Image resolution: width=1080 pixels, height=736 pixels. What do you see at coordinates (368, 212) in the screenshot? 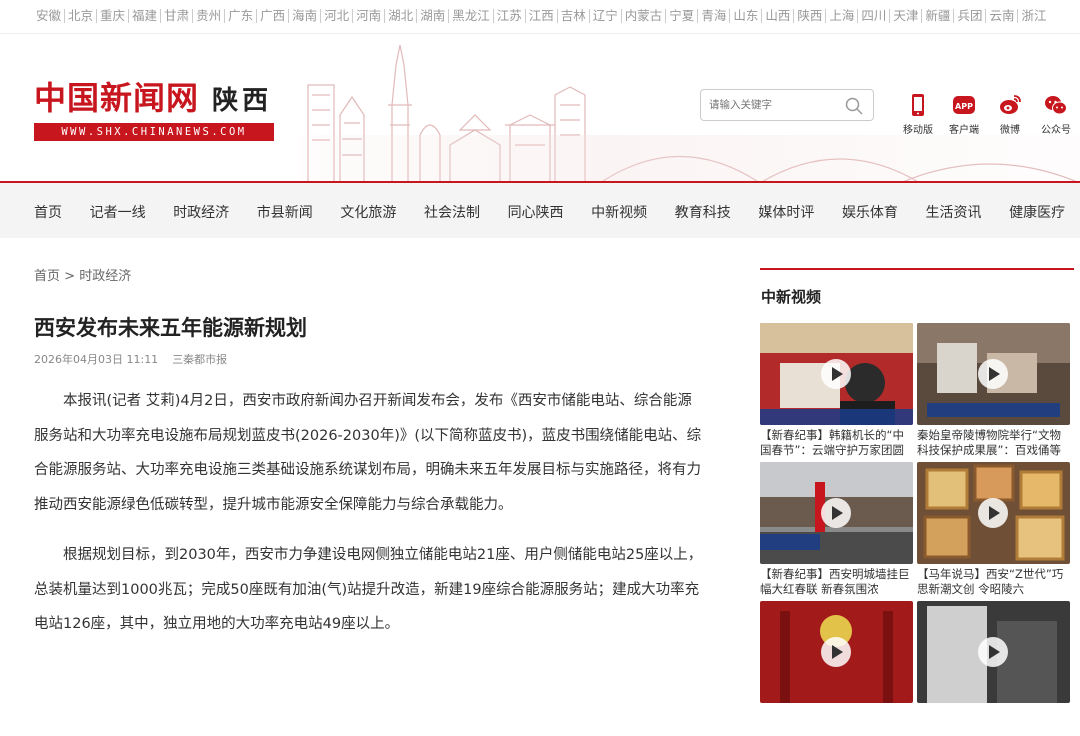
I see `nav-item: 文化旅游` at bounding box center [368, 212].